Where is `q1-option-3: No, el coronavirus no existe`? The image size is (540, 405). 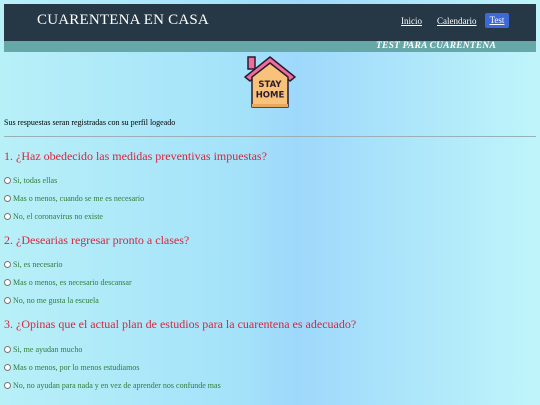
q1-option-3: No, el coronavirus no existe is located at coordinates (53, 216).